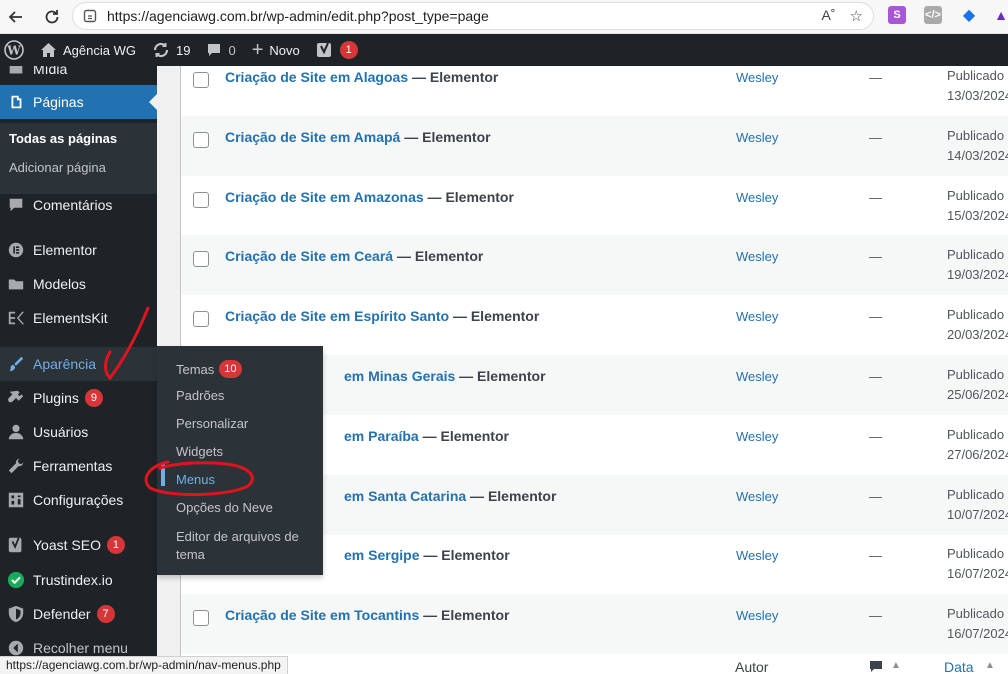  Describe the element at coordinates (93, 398) in the screenshot. I see `plugins-badge: 9` at that location.